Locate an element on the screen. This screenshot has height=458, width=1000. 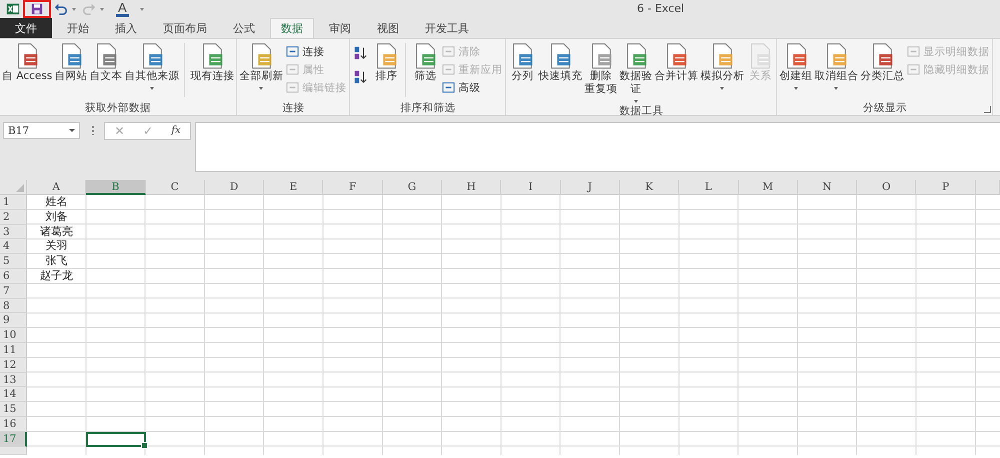
row-header: 14 is located at coordinates (13, 394).